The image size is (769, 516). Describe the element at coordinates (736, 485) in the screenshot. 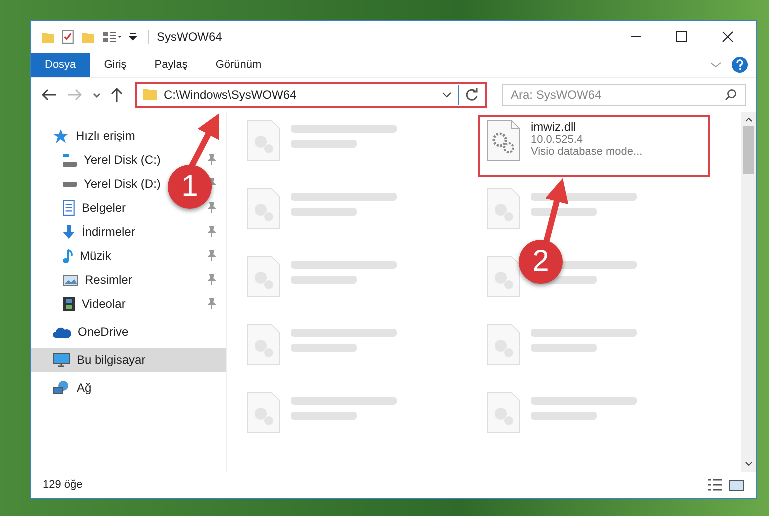

I see `large-icons-view-icon` at that location.